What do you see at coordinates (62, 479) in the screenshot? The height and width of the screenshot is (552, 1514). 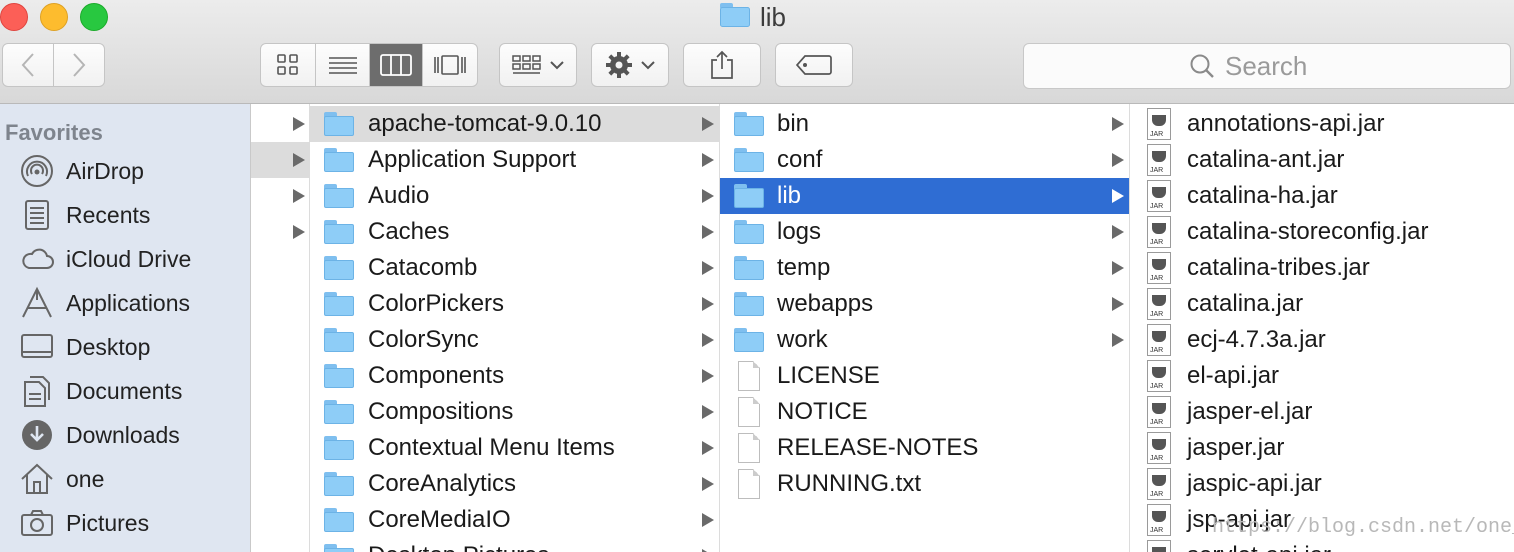 I see `sidebar-item-one: one` at bounding box center [62, 479].